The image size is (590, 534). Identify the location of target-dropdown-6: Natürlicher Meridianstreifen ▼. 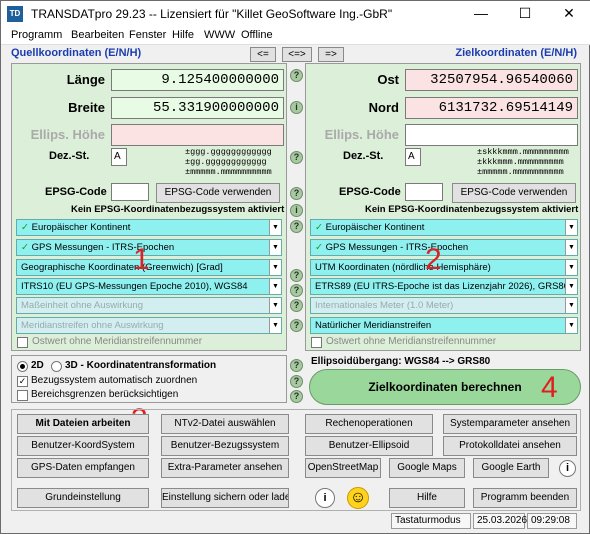
(444, 325).